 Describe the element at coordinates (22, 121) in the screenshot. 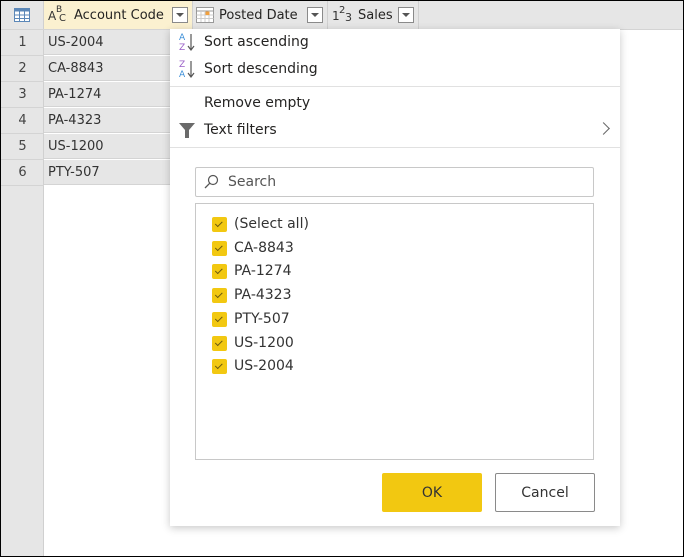

I see `row-number: 4` at that location.